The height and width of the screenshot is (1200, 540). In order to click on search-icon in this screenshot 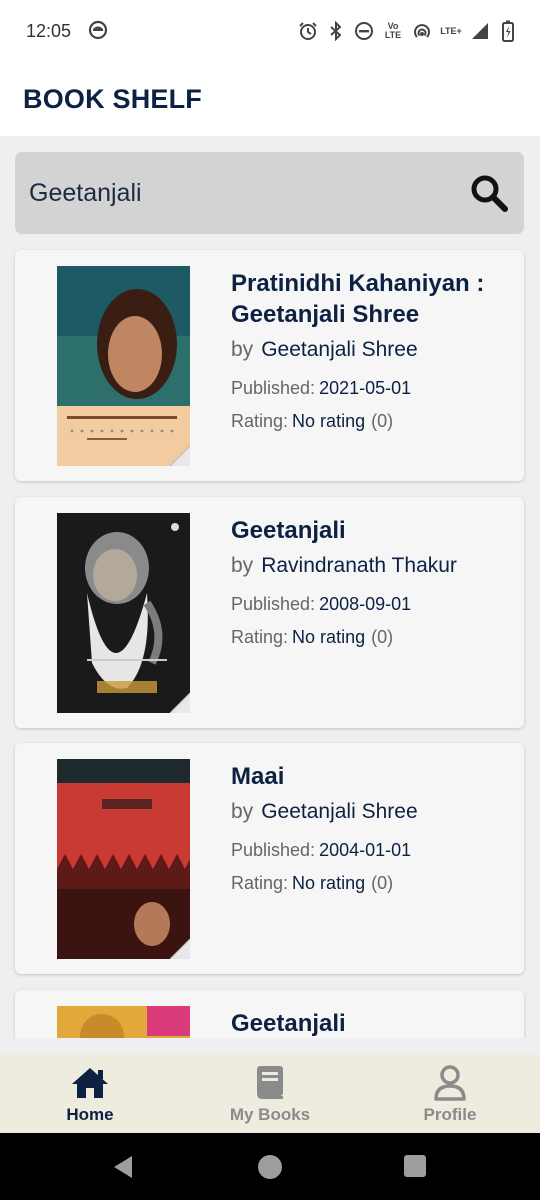, I will do `click(489, 193)`.